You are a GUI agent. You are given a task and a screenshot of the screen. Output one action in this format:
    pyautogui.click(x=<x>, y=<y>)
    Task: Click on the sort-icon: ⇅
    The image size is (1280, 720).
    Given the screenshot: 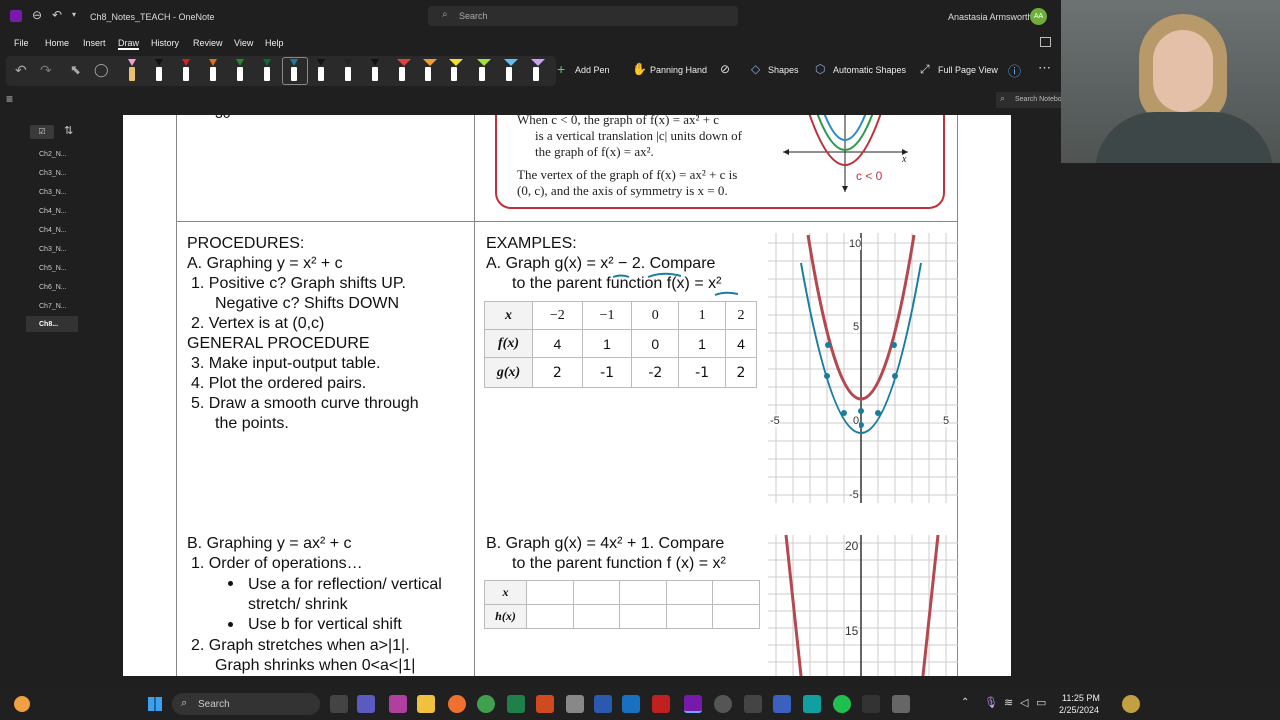 What is the action you would take?
    pyautogui.click(x=68, y=130)
    